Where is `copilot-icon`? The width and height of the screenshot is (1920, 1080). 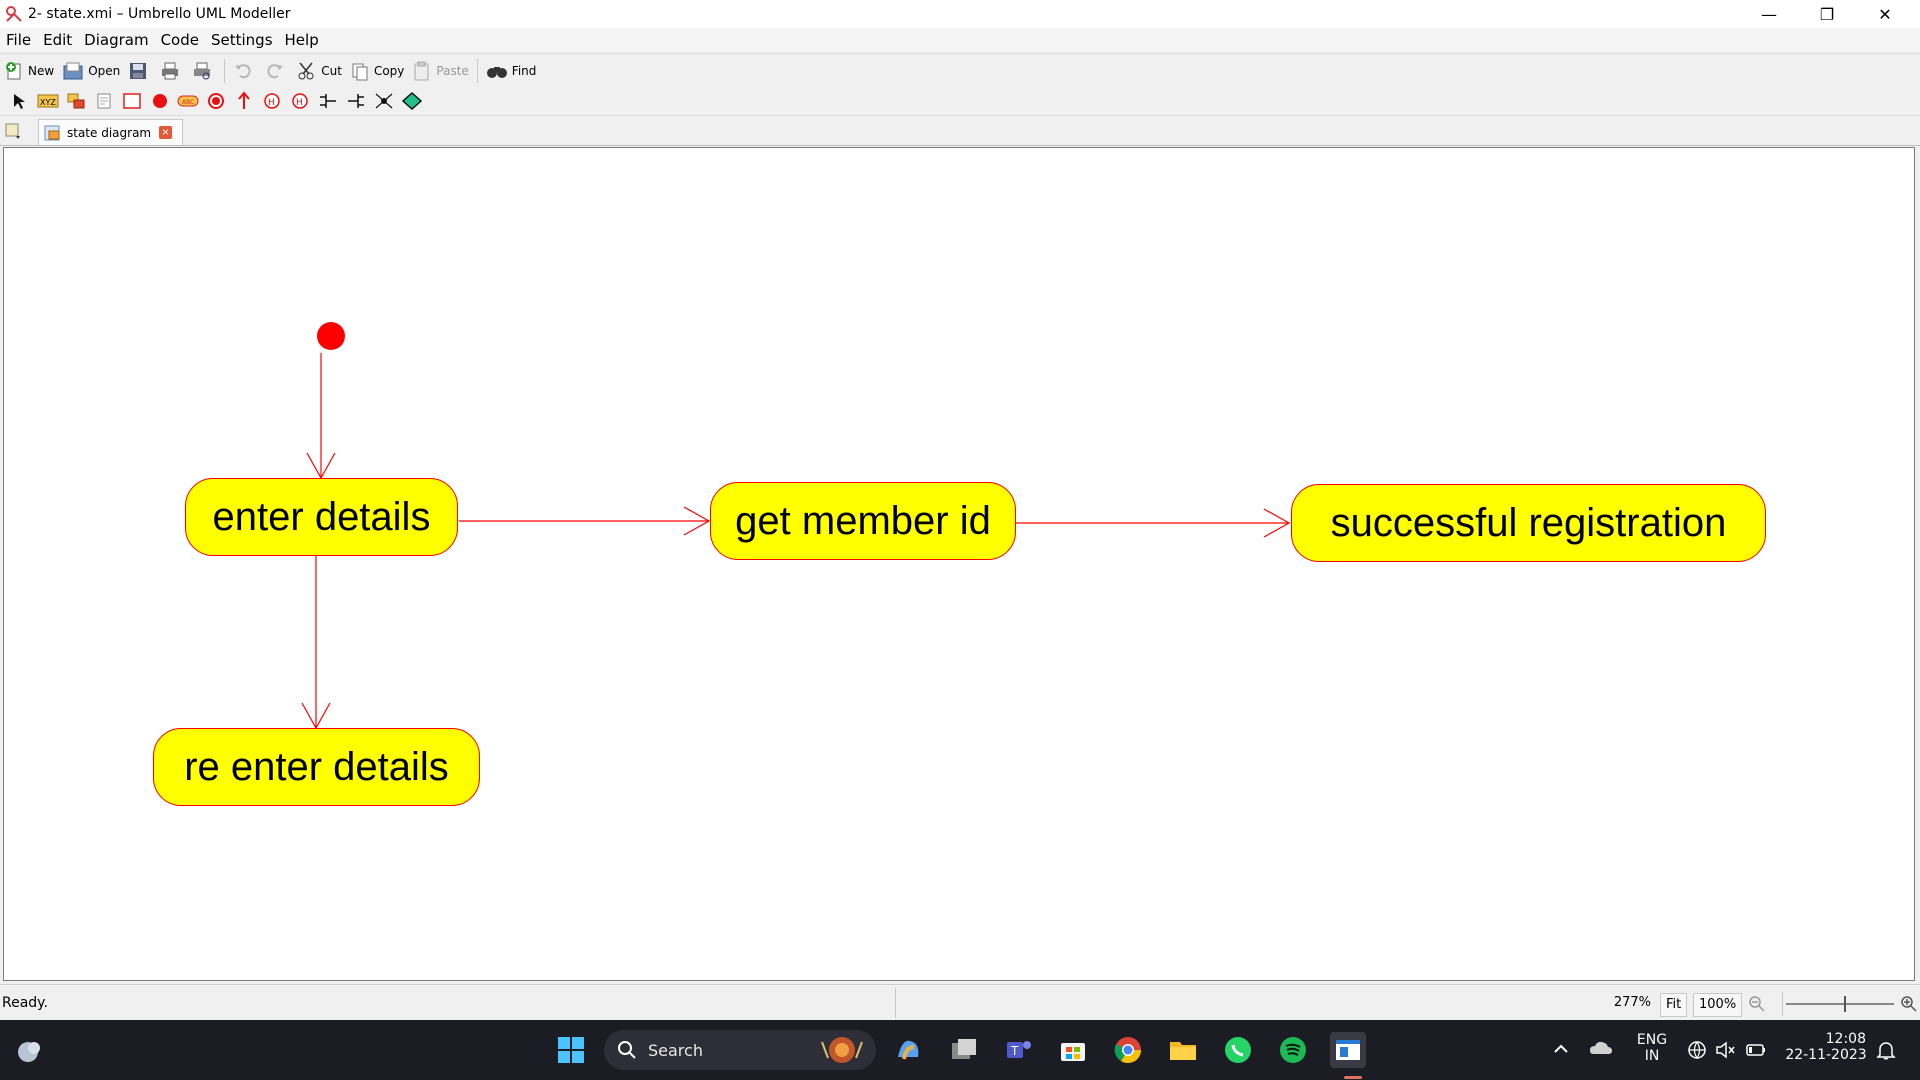 copilot-icon is located at coordinates (909, 1050).